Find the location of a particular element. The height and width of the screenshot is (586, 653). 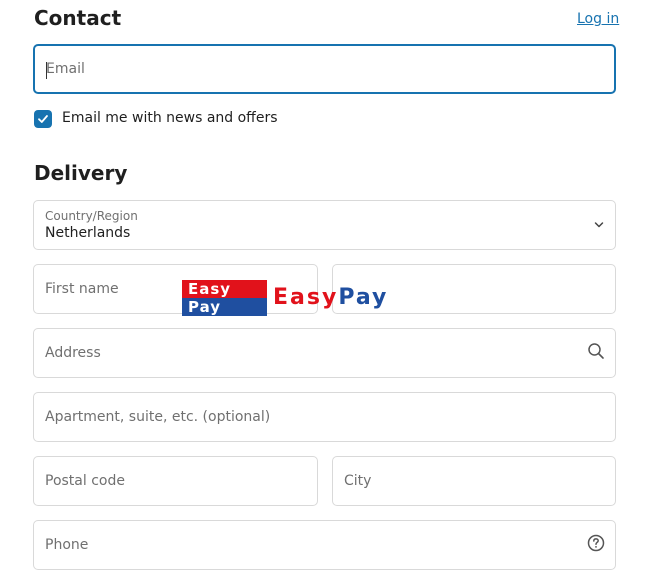

apartment-input is located at coordinates (324, 417).